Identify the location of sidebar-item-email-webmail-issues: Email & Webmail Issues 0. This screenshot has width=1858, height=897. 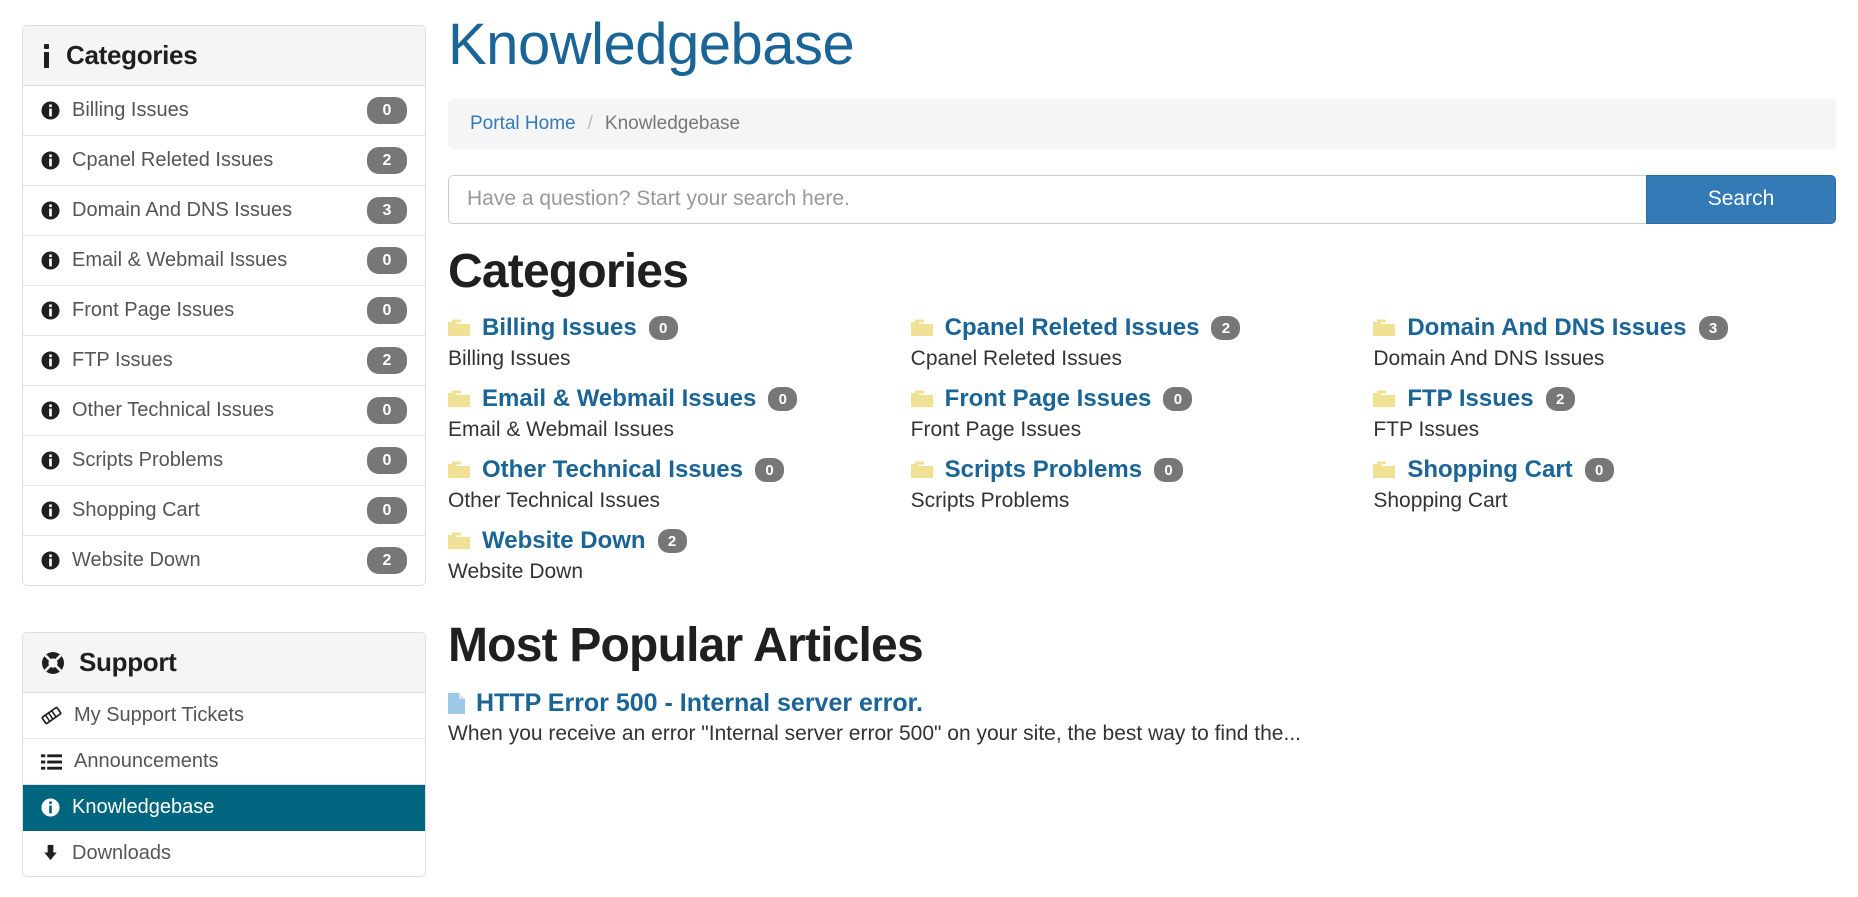
(224, 261).